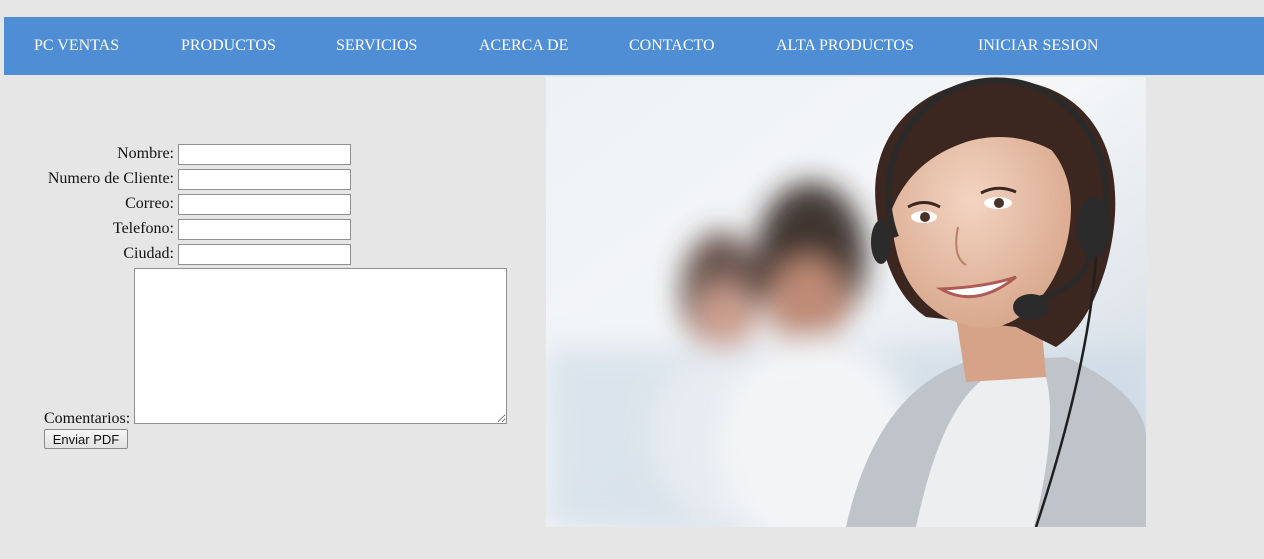 The image size is (1264, 559). What do you see at coordinates (264, 229) in the screenshot?
I see `telefono-input` at bounding box center [264, 229].